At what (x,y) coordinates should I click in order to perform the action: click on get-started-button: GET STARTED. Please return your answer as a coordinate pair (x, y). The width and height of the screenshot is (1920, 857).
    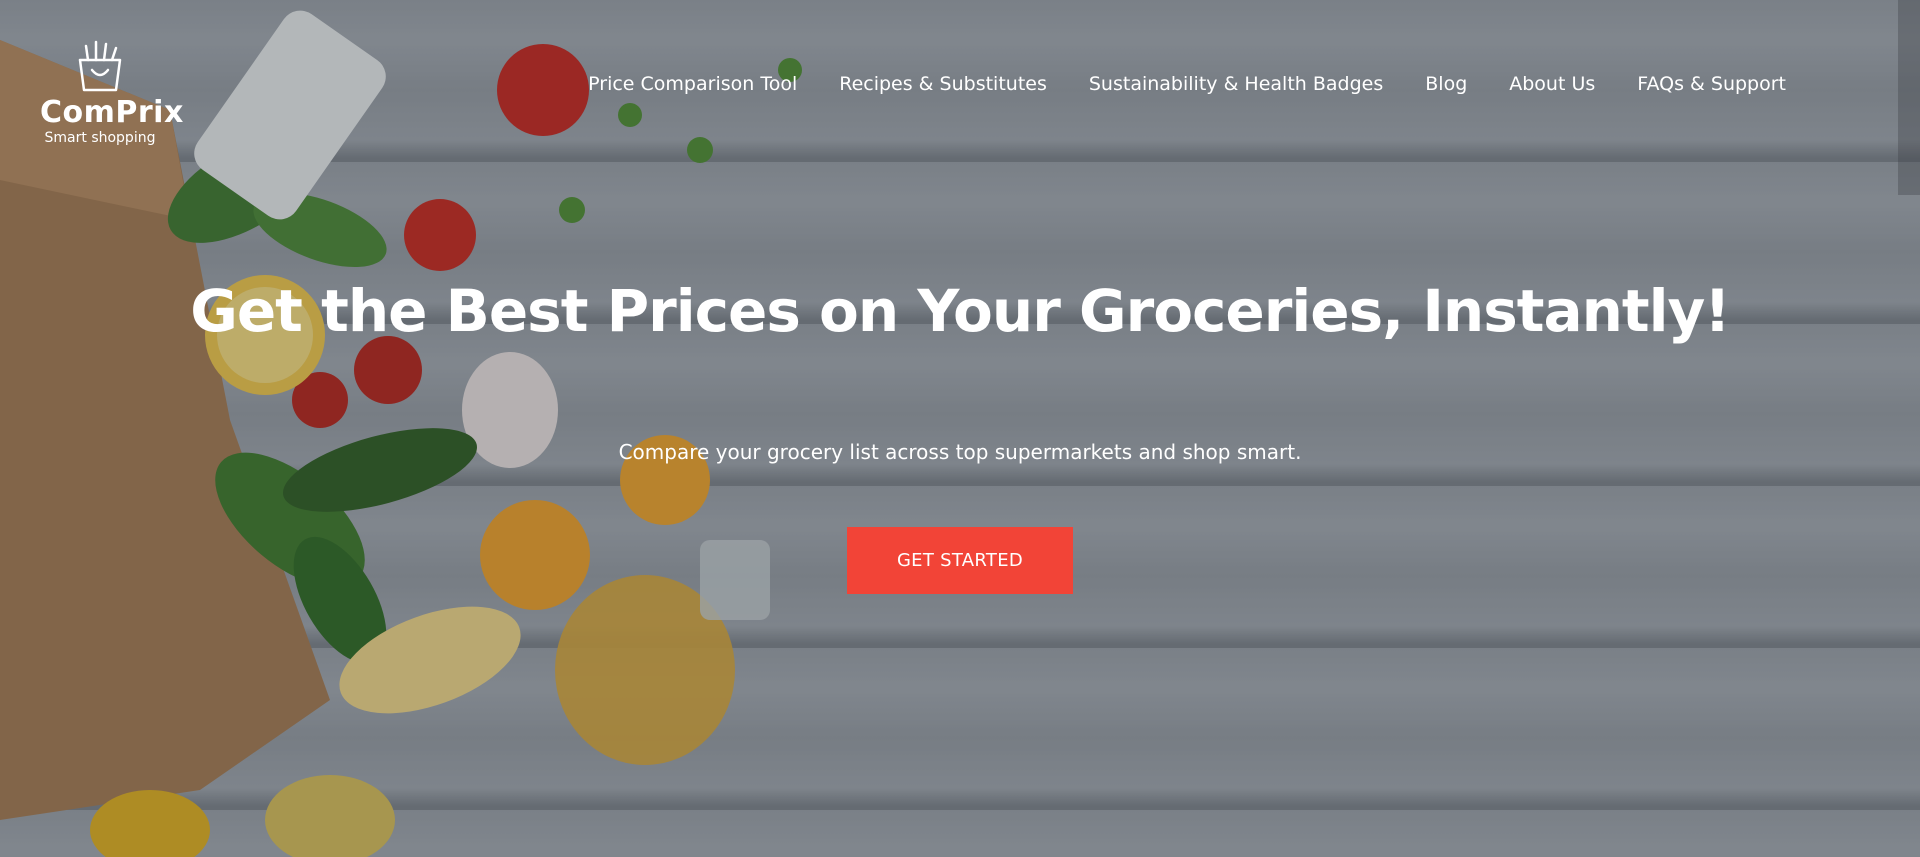
    Looking at the image, I should click on (960, 560).